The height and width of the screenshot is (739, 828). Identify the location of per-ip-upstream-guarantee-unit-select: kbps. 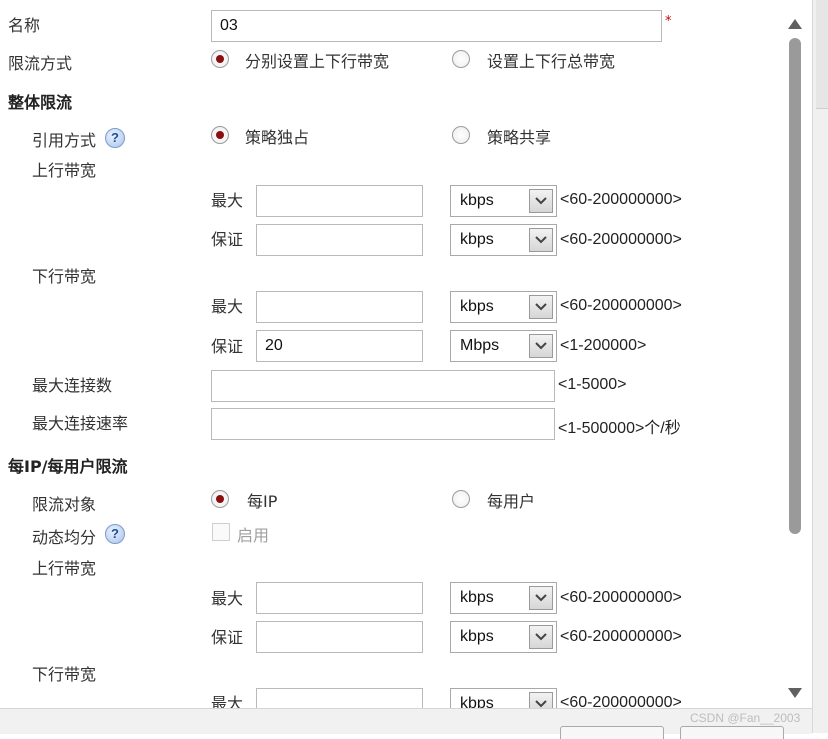
(503, 637).